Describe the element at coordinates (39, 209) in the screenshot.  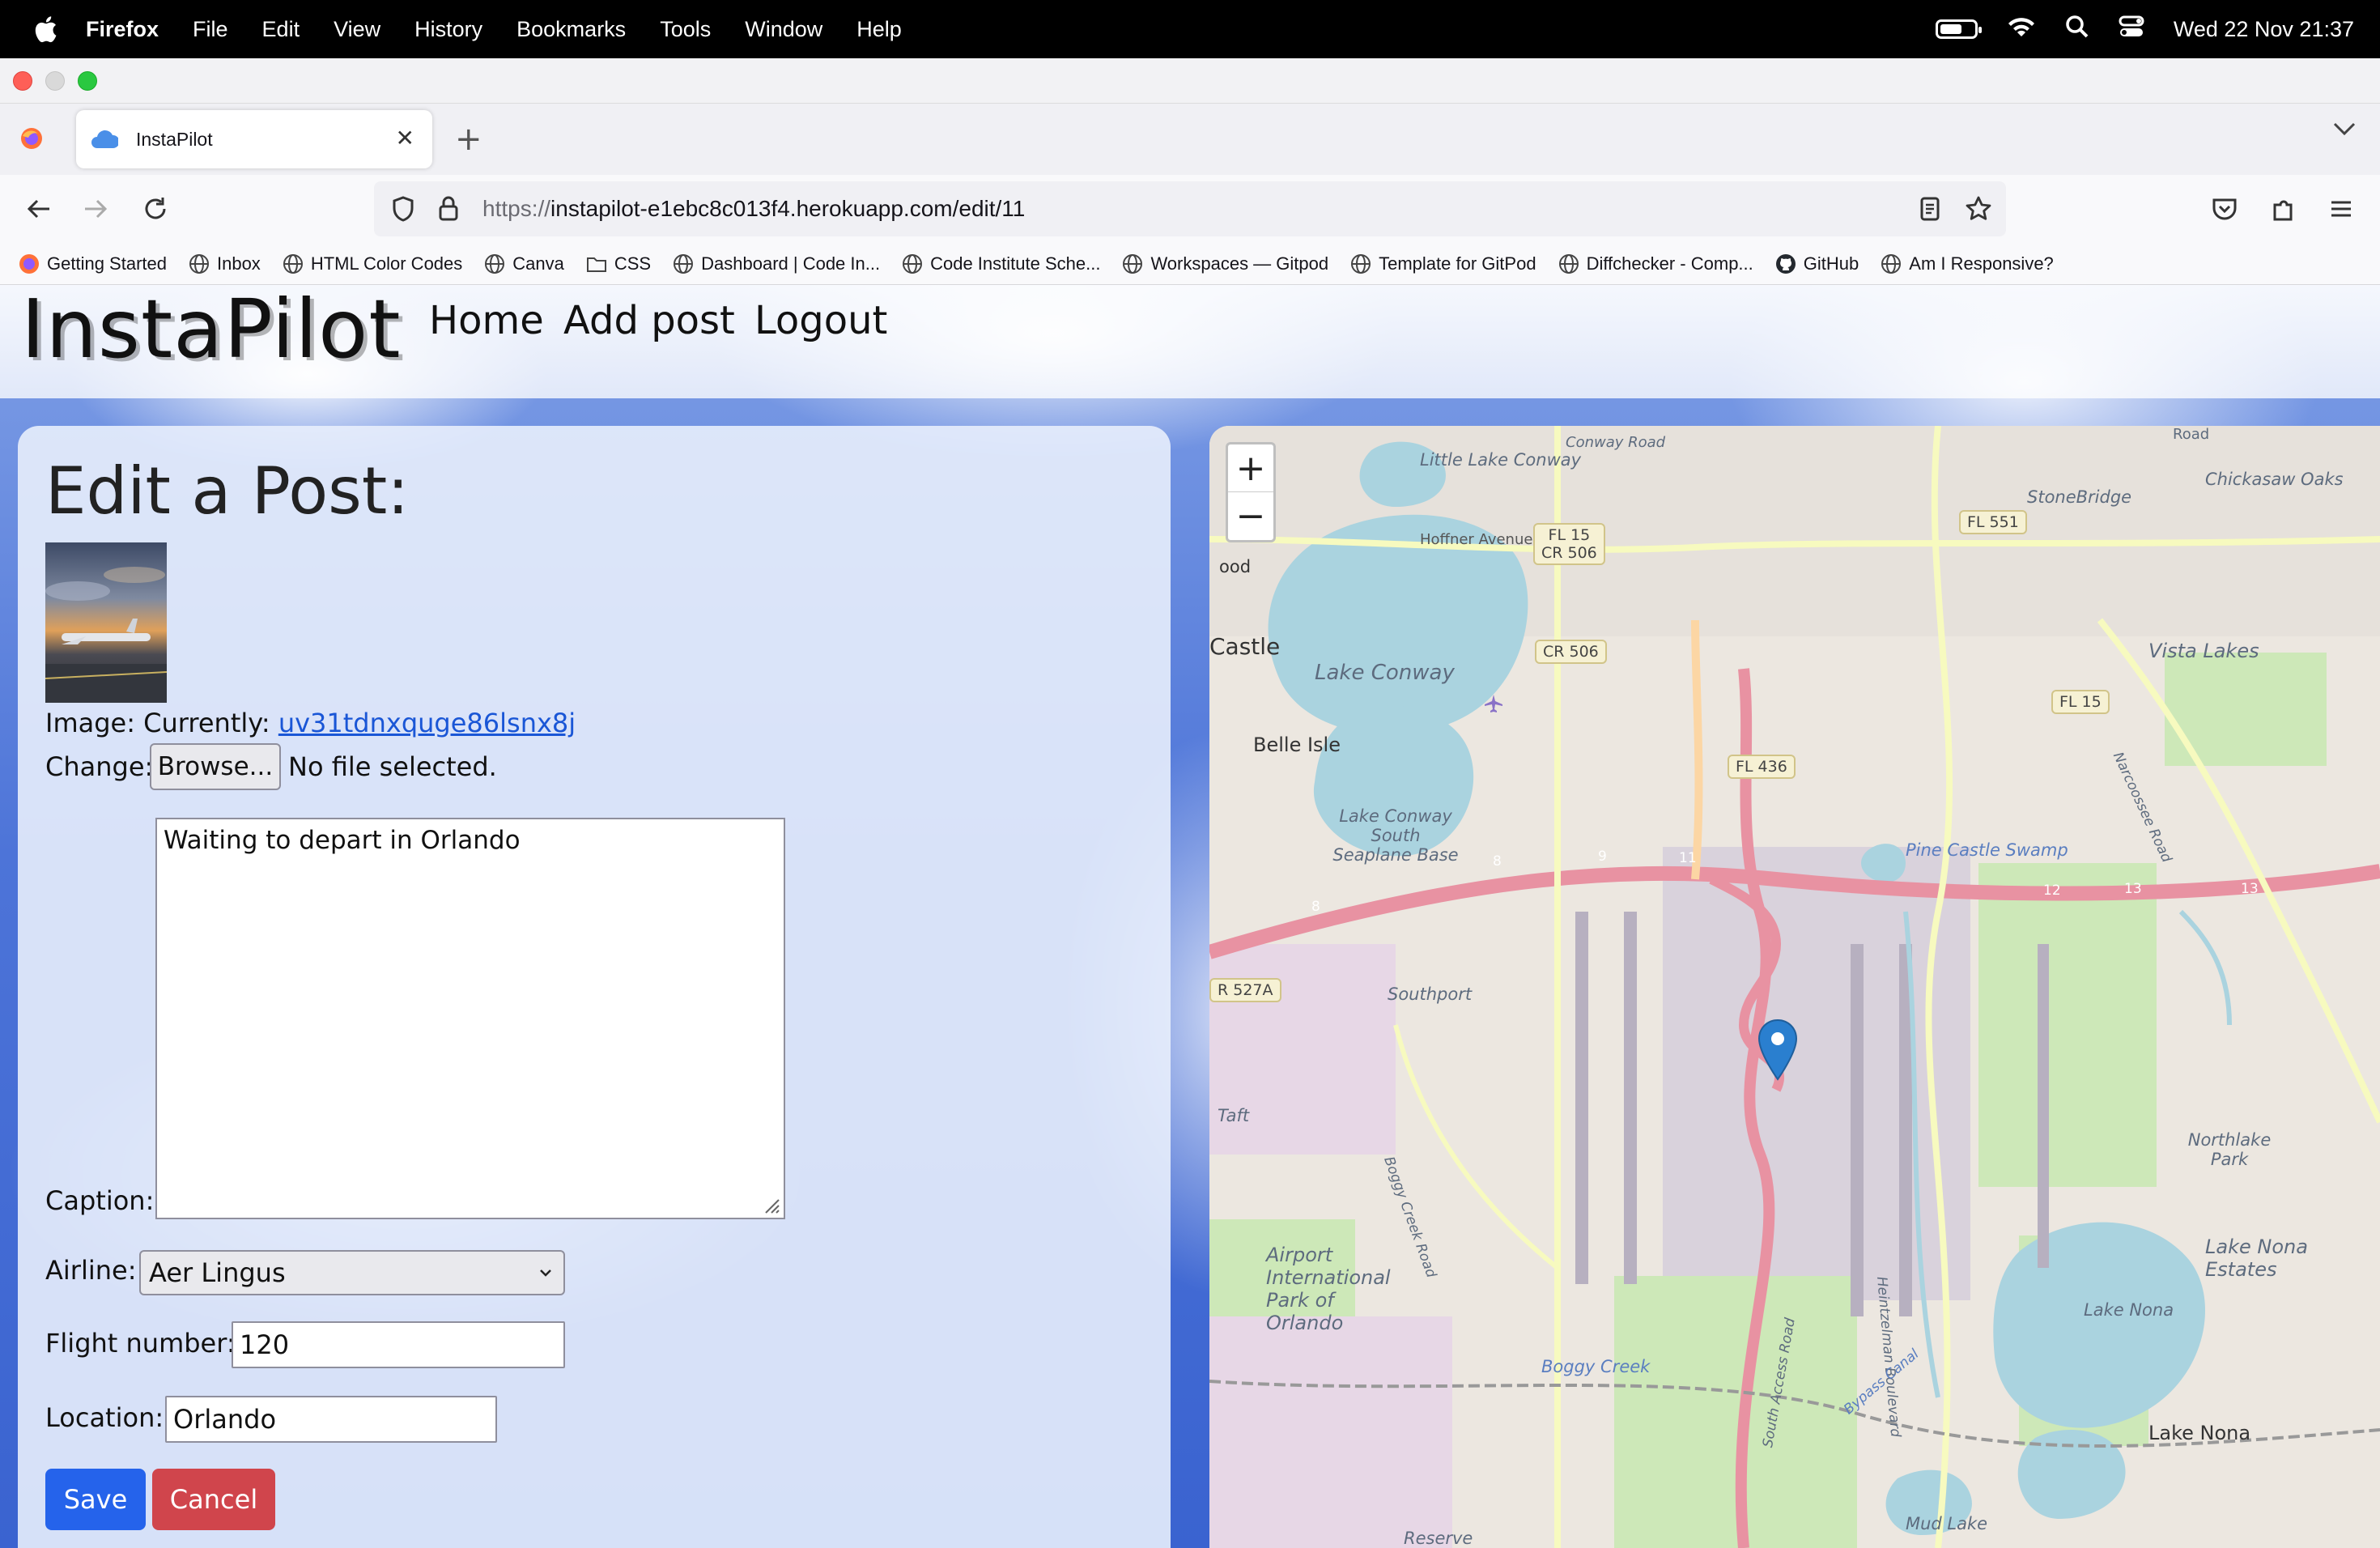
I see `back-arrow-icon` at that location.